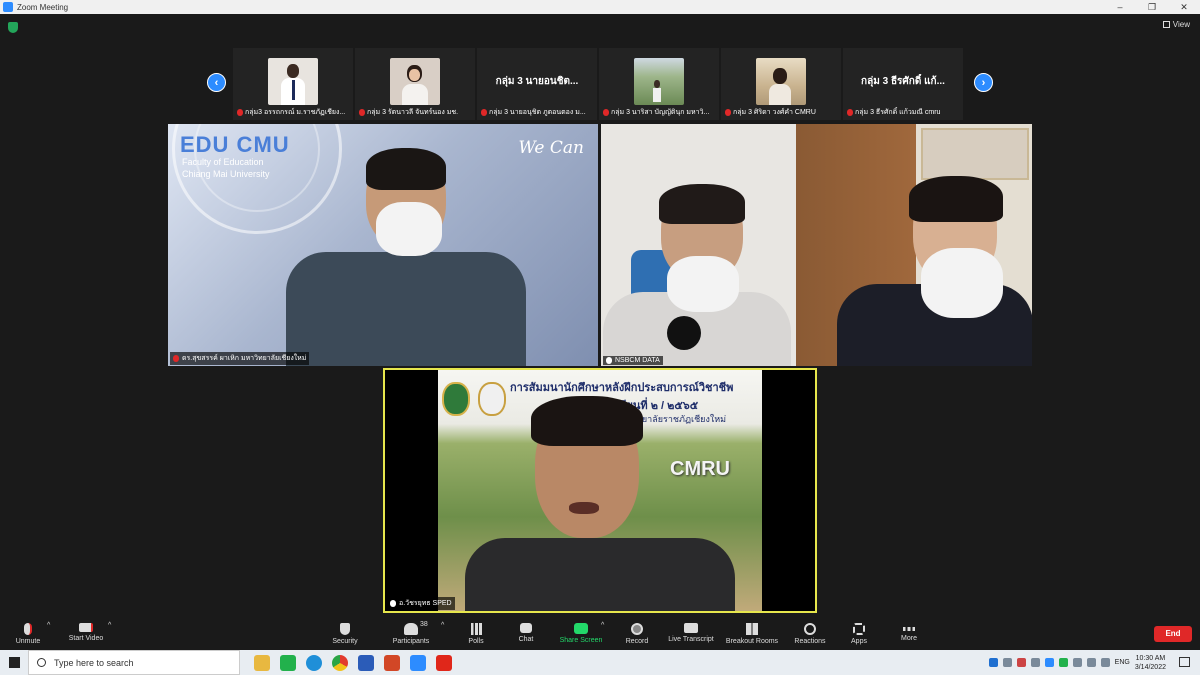  Describe the element at coordinates (581, 628) in the screenshot. I see `share-screen-icon` at that location.